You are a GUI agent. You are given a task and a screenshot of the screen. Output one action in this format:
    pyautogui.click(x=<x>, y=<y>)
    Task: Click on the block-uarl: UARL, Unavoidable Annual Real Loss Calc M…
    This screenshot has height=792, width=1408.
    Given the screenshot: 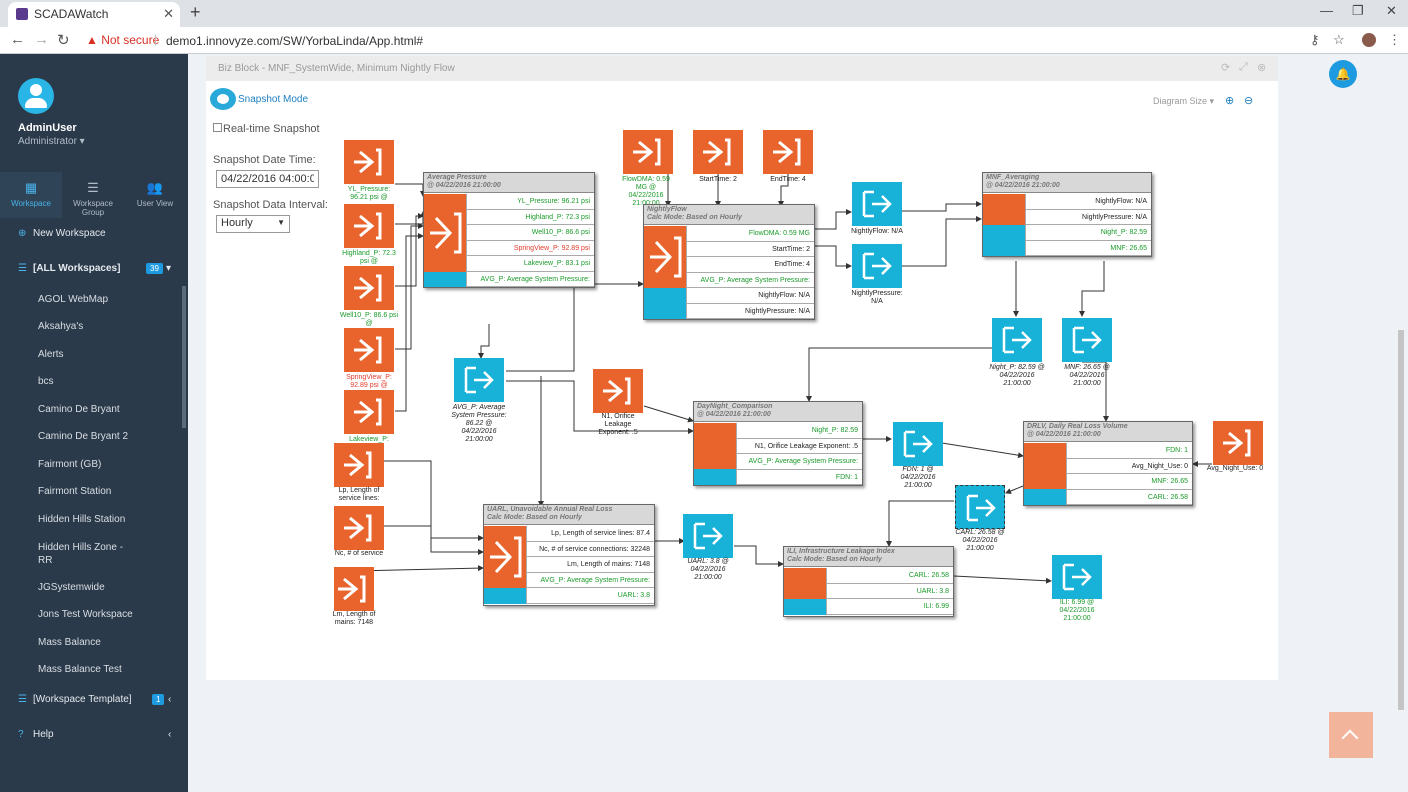 What is the action you would take?
    pyautogui.click(x=569, y=555)
    